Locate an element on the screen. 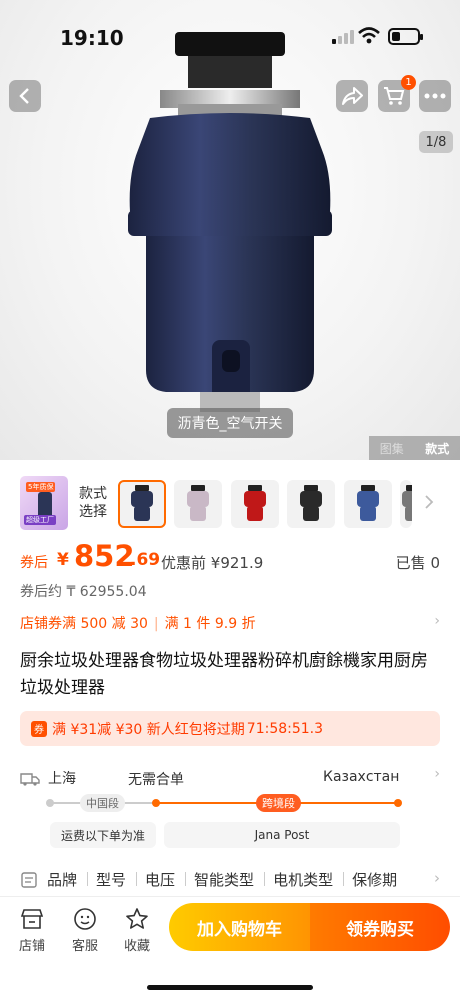 Image resolution: width=460 pixels, height=1000 pixels. share-button is located at coordinates (352, 96).